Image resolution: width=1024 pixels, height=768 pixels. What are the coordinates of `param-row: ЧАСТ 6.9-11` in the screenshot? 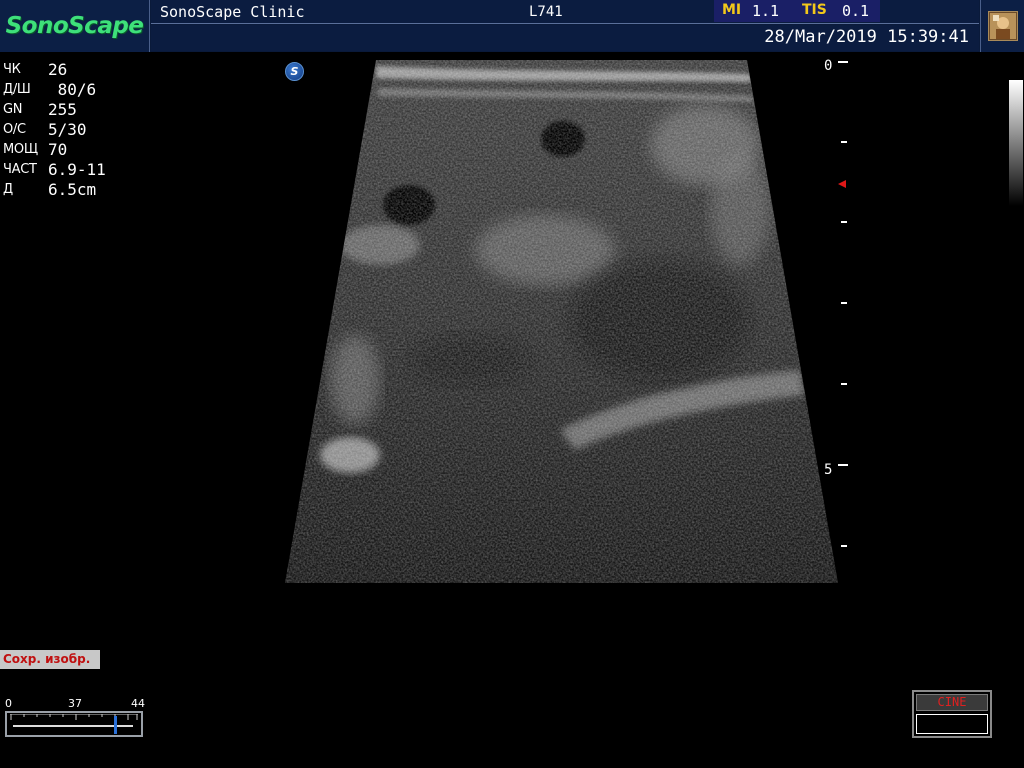 It's located at (54, 170).